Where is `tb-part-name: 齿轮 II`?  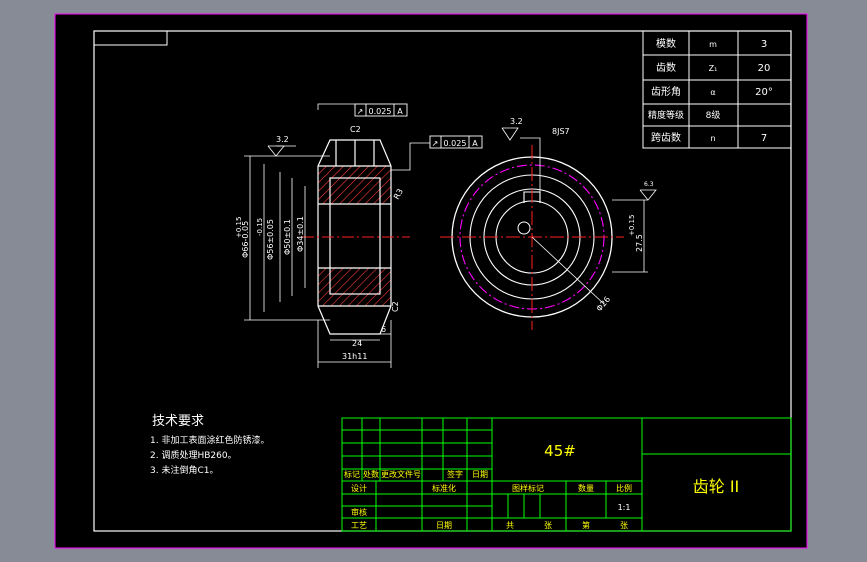
tb-part-name: 齿轮 II is located at coordinates (716, 486).